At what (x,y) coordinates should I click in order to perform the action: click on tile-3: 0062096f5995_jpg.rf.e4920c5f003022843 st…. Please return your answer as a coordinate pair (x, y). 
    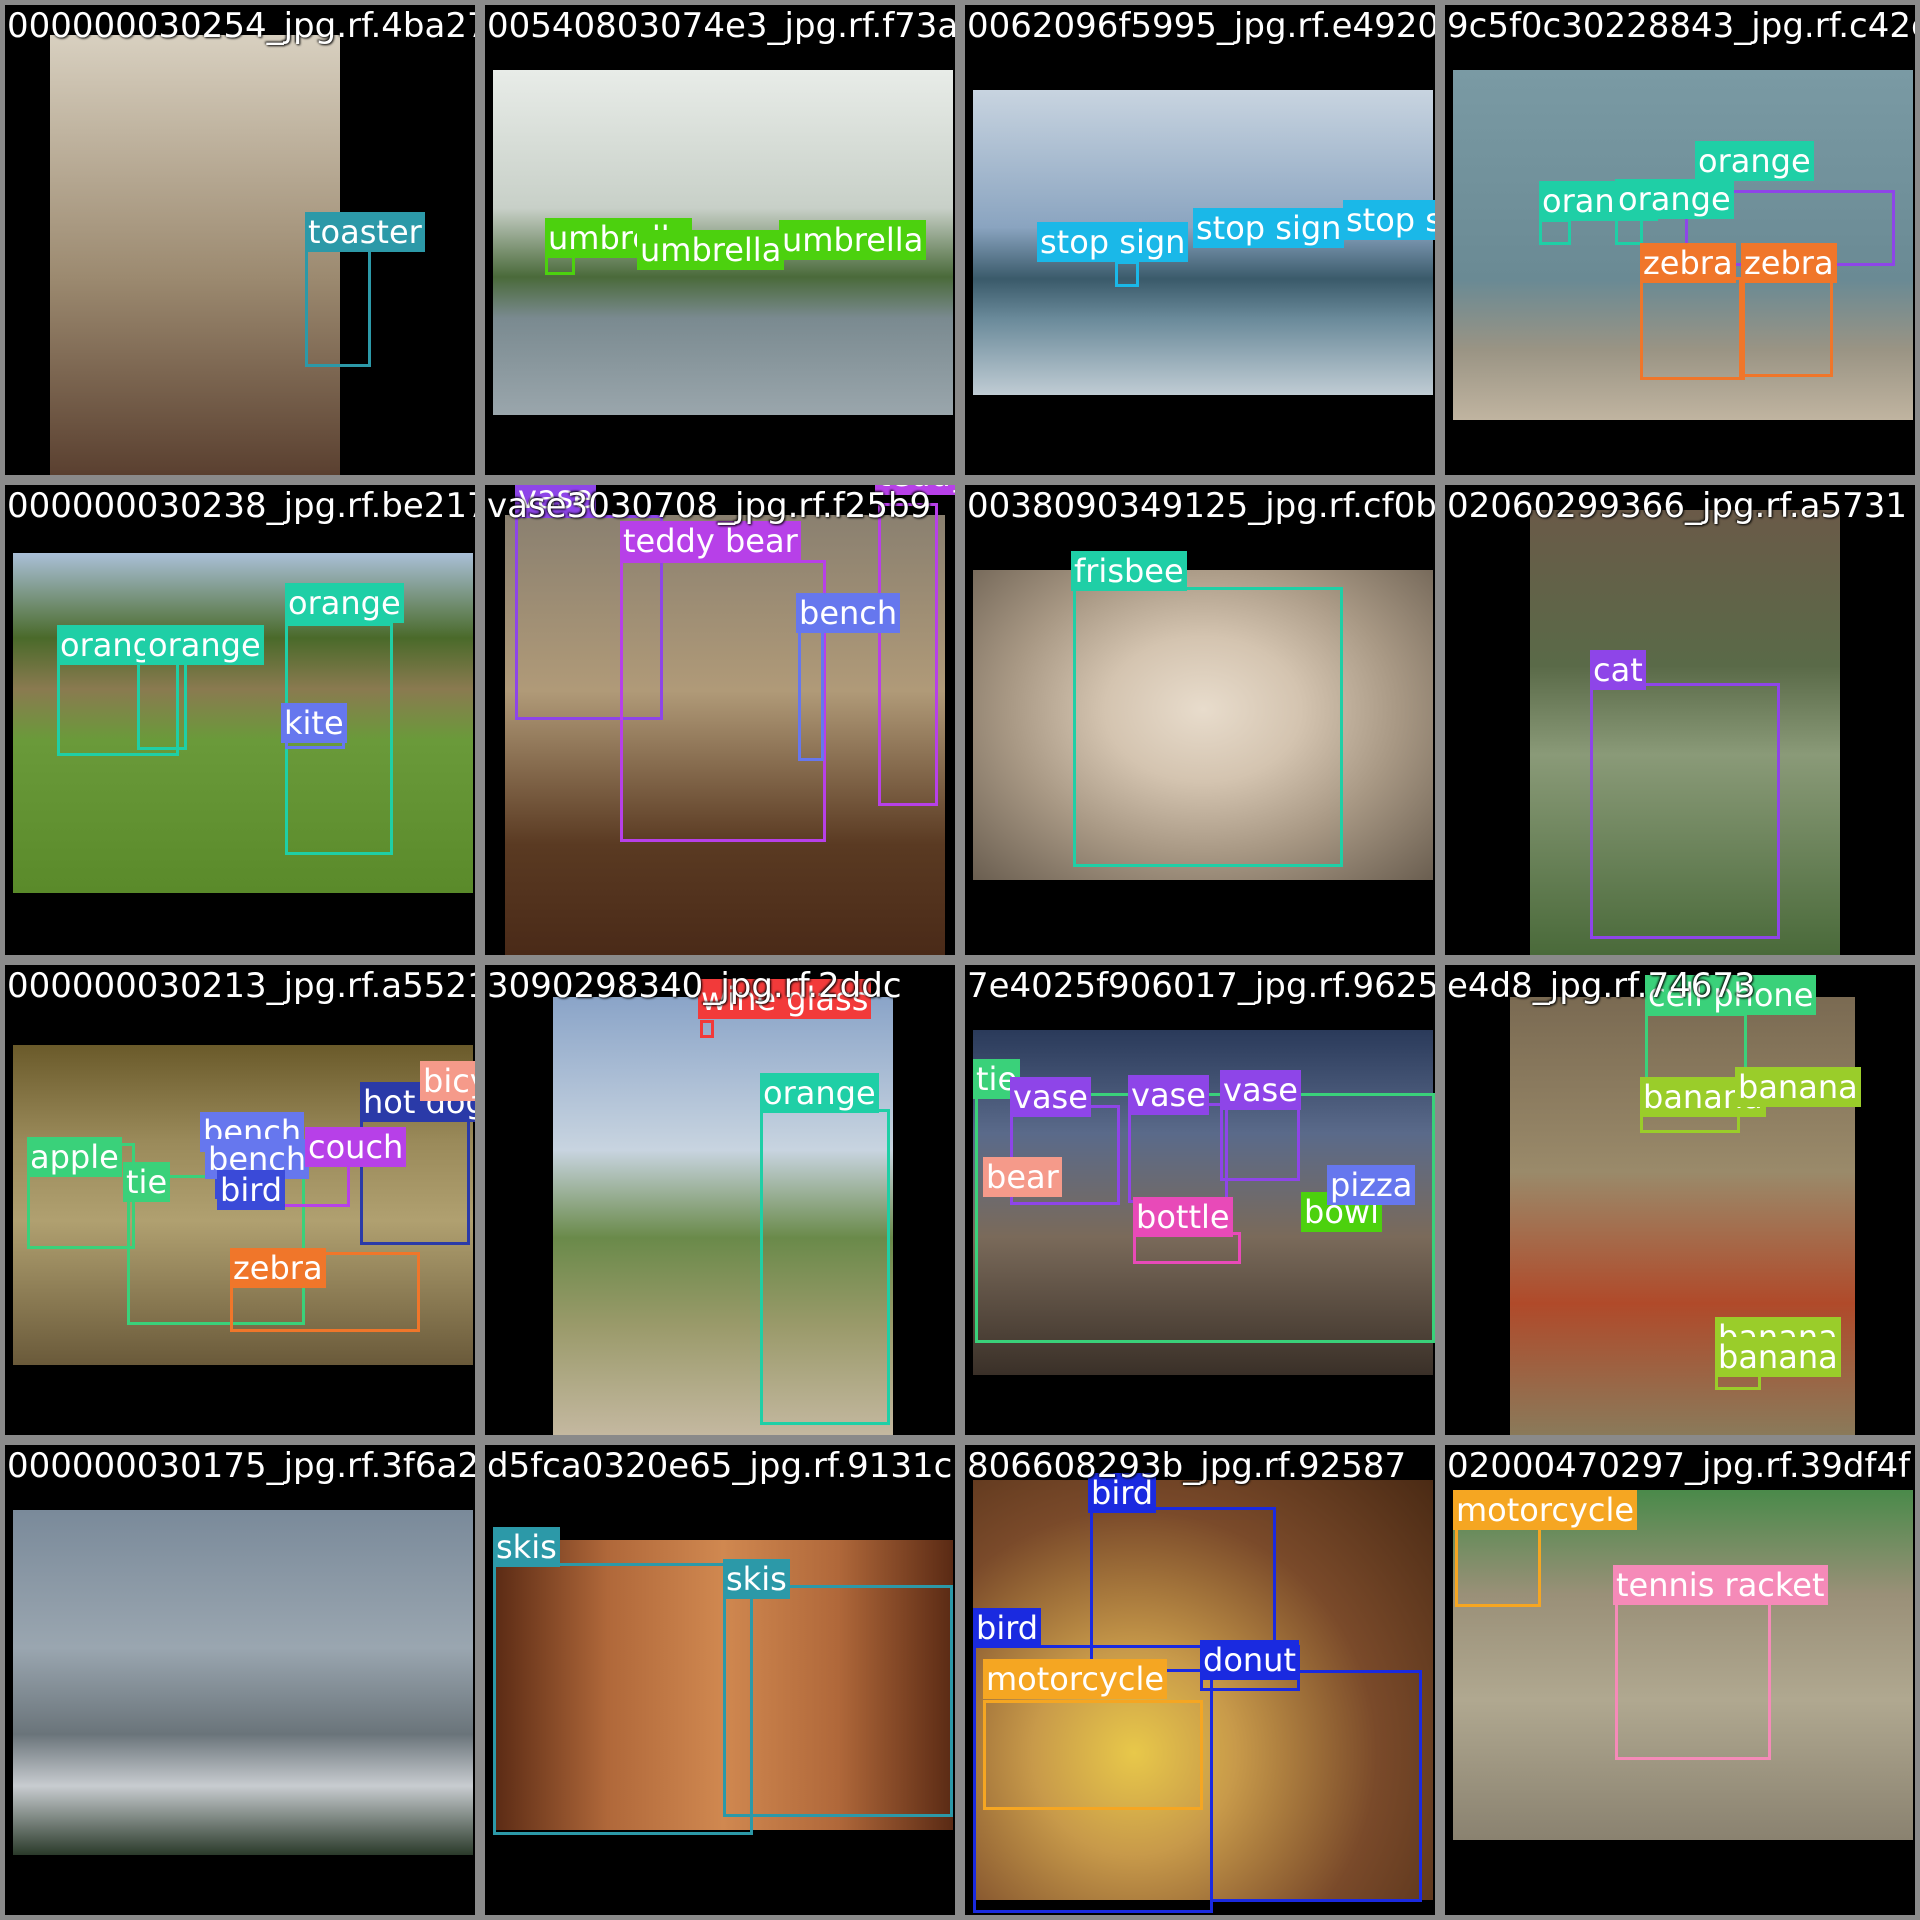
    Looking at the image, I should click on (1200, 240).